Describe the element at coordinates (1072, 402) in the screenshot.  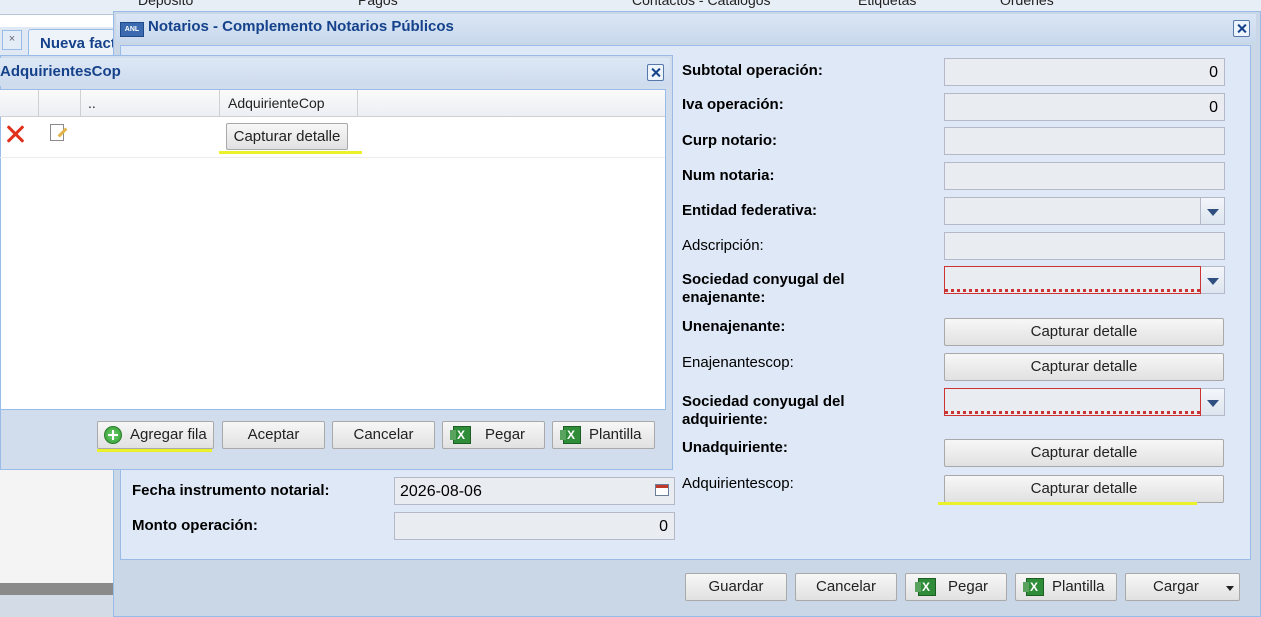
I see `sociedad-adquiriente-select` at that location.